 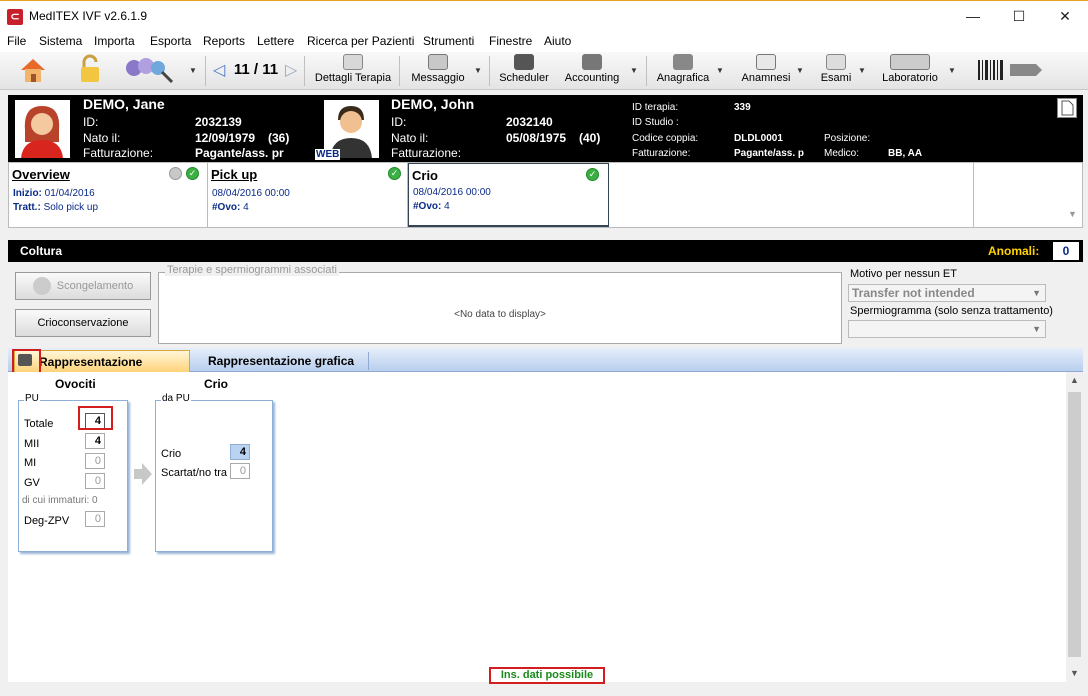 I want to click on phase-overview-title: Overview, so click(x=41, y=174).